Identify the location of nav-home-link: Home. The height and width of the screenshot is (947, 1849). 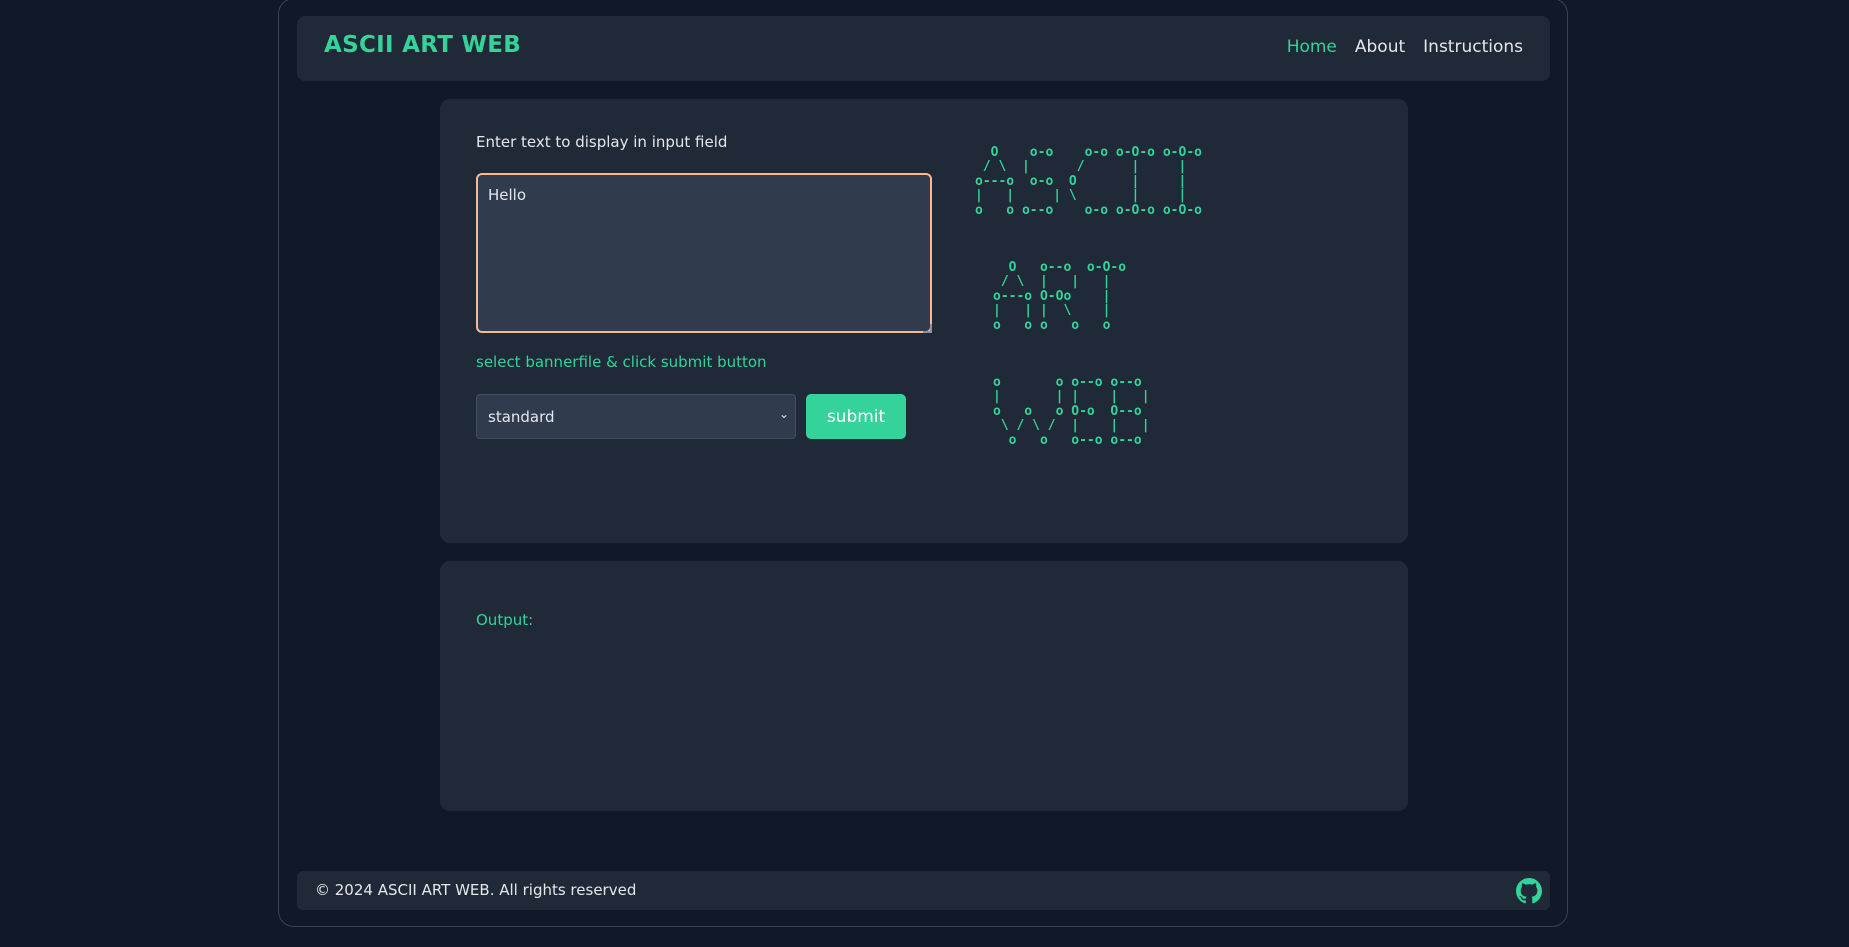
(1312, 47).